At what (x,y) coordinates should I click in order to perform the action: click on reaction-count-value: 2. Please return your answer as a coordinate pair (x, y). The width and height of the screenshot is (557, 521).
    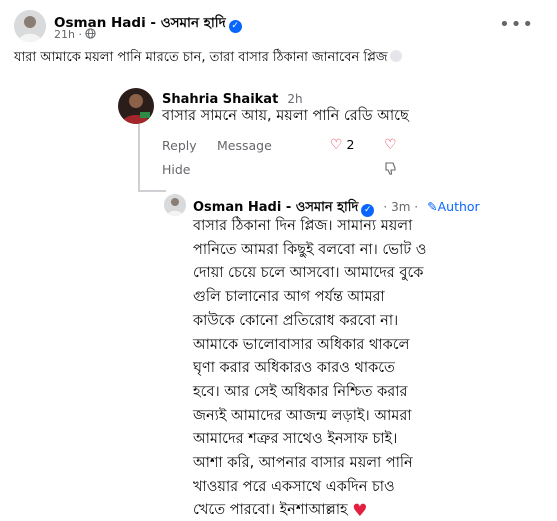
    Looking at the image, I should click on (350, 144).